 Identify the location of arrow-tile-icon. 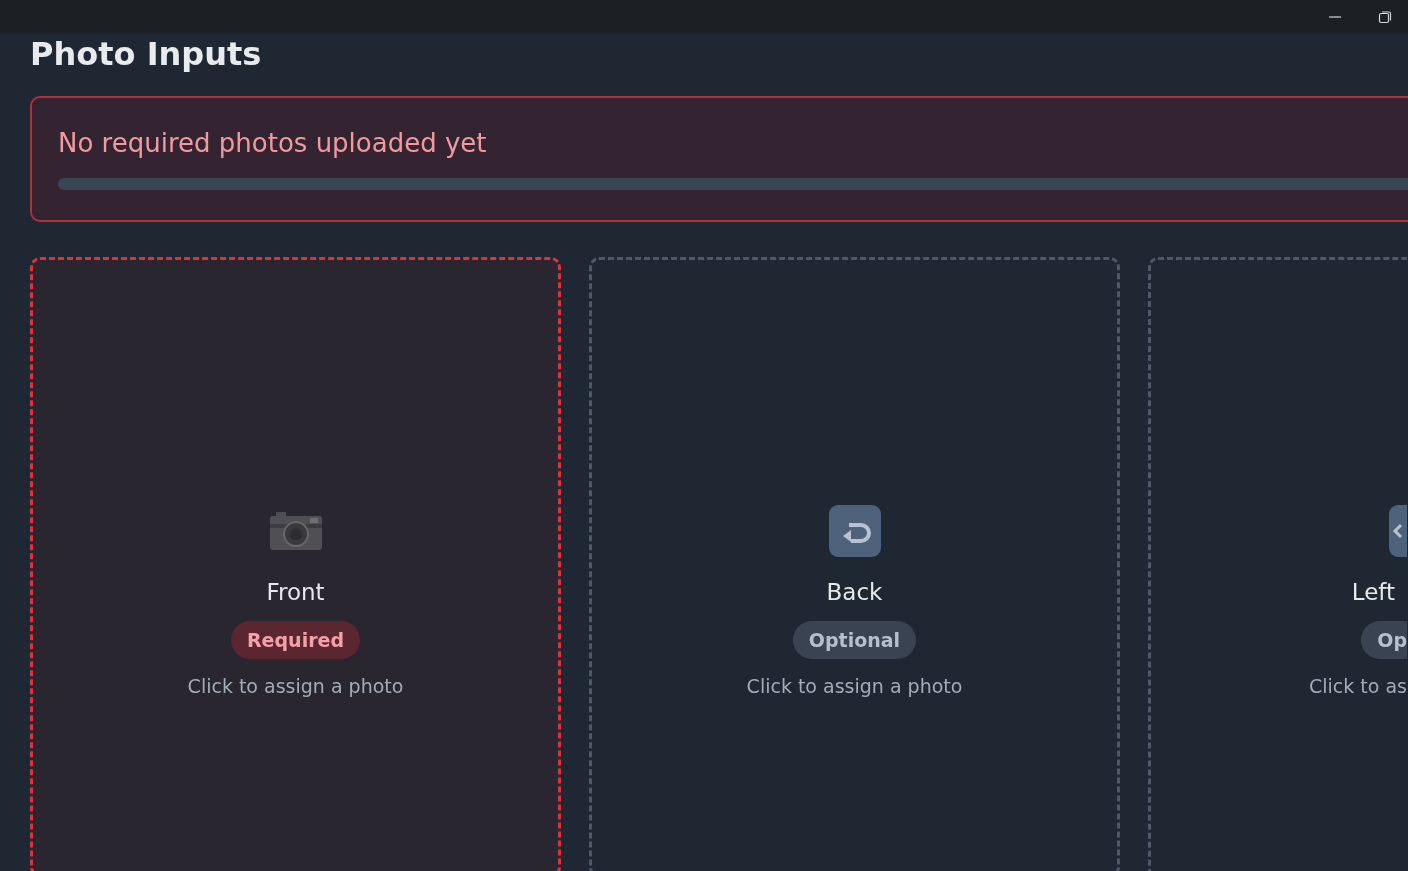
(1398, 531).